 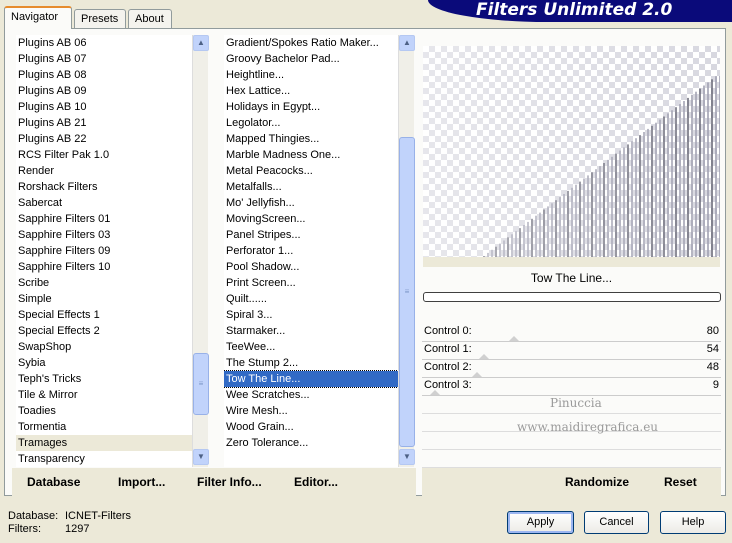 I want to click on list-item: Plugins AB 07, so click(x=104, y=59).